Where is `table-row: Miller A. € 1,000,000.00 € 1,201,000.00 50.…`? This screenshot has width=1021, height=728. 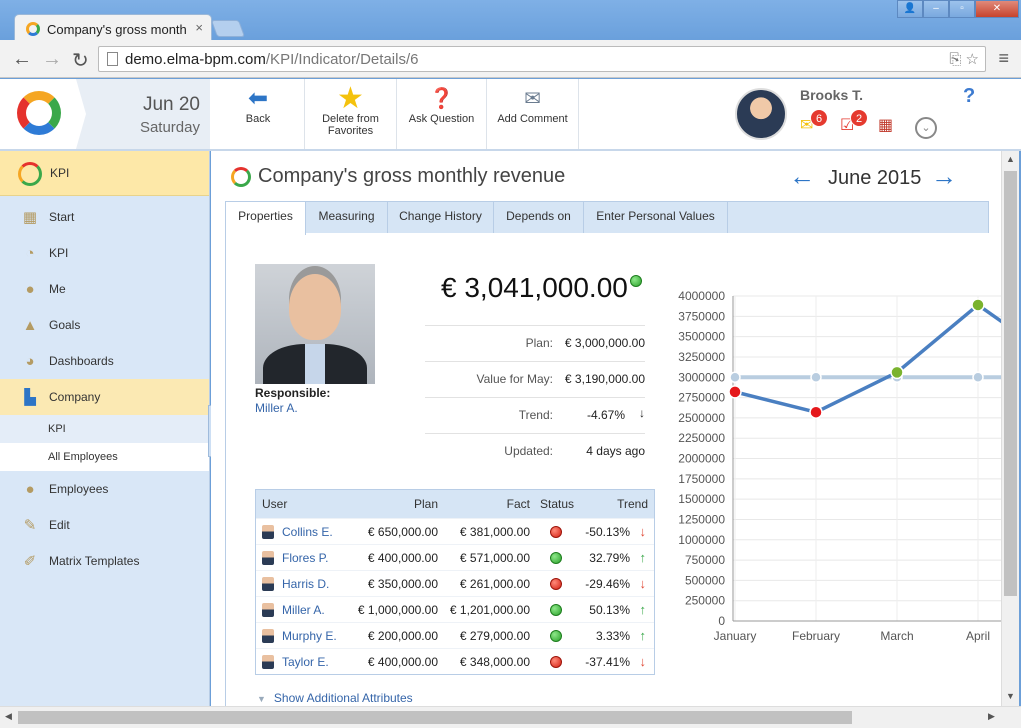 table-row: Miller A. € 1,000,000.00 € 1,201,000.00 50.… is located at coordinates (455, 609).